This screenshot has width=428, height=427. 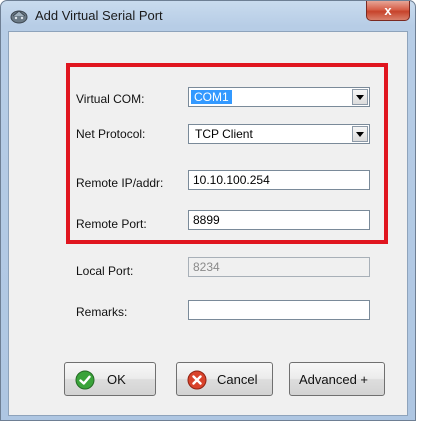 What do you see at coordinates (99, 15) in the screenshot?
I see `window-title: Add Virtual Serial Port` at bounding box center [99, 15].